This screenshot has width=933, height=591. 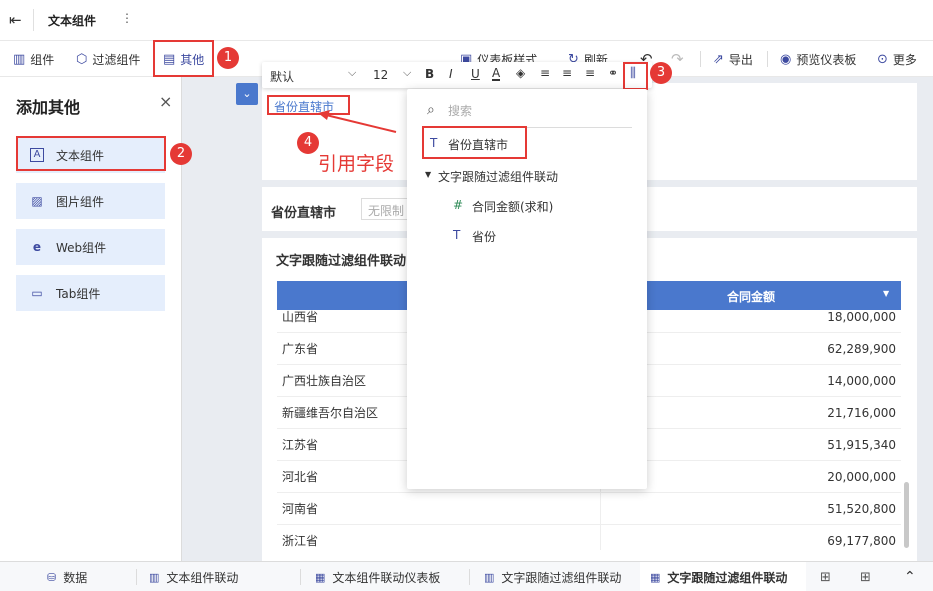 I want to click on tab-text-linkage-label: 文本组件联动, so click(x=202, y=577).